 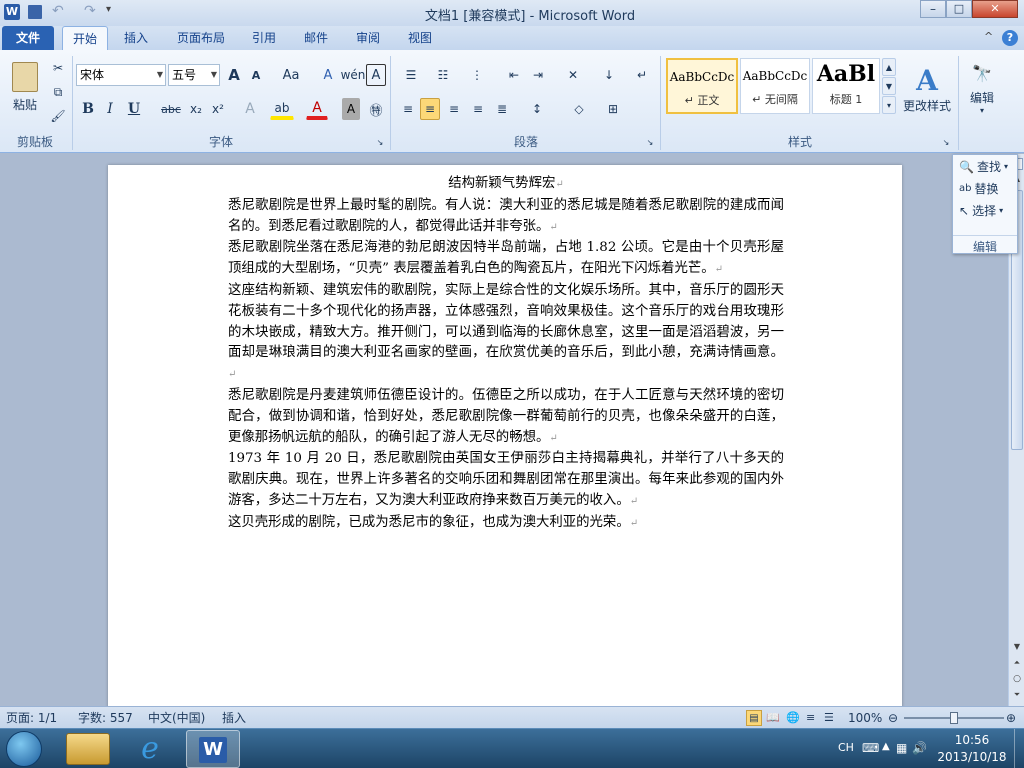 I want to click on replace-menu-item: ab 替换, so click(x=979, y=189).